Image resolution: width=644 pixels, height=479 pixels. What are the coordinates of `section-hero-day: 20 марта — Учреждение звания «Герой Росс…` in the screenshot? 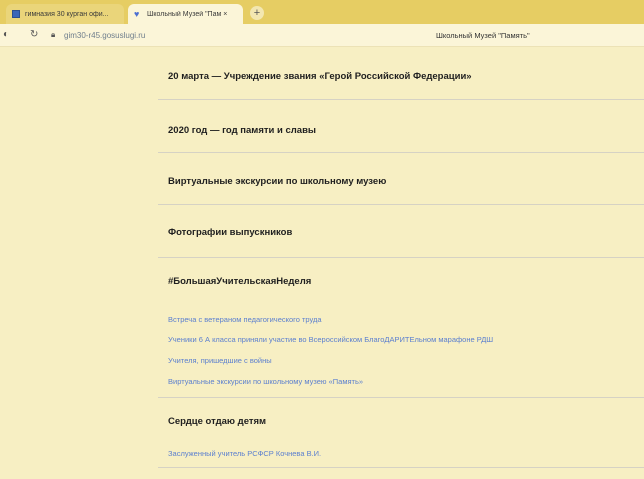 It's located at (320, 76).